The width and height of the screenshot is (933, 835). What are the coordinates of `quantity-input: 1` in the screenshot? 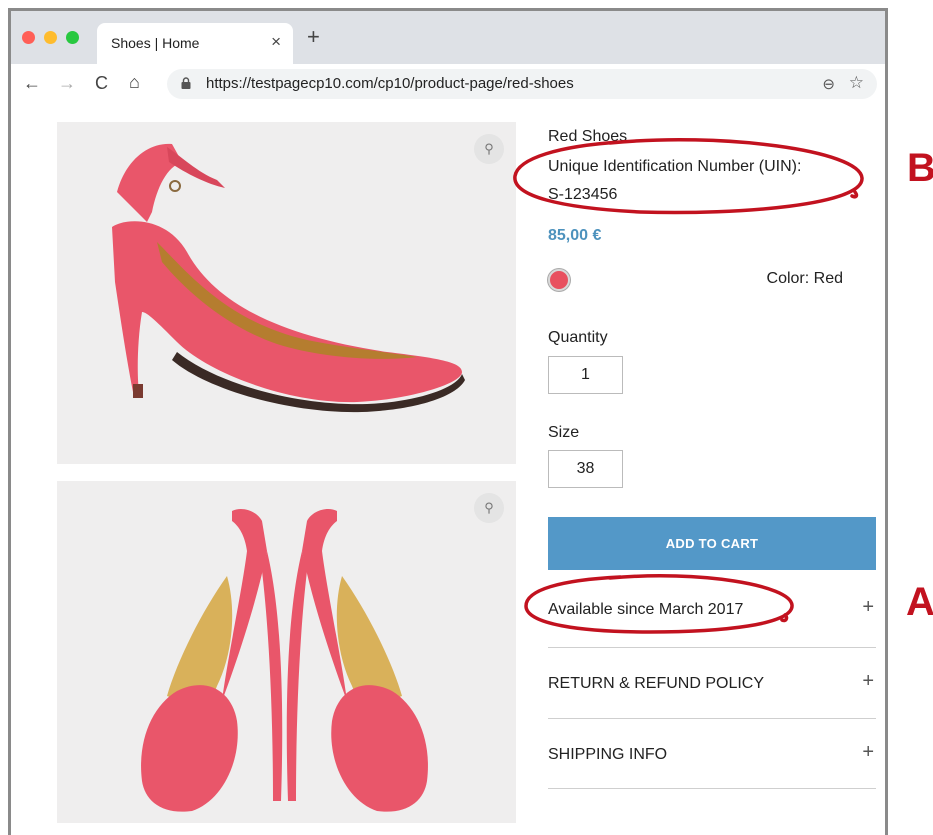 It's located at (585, 375).